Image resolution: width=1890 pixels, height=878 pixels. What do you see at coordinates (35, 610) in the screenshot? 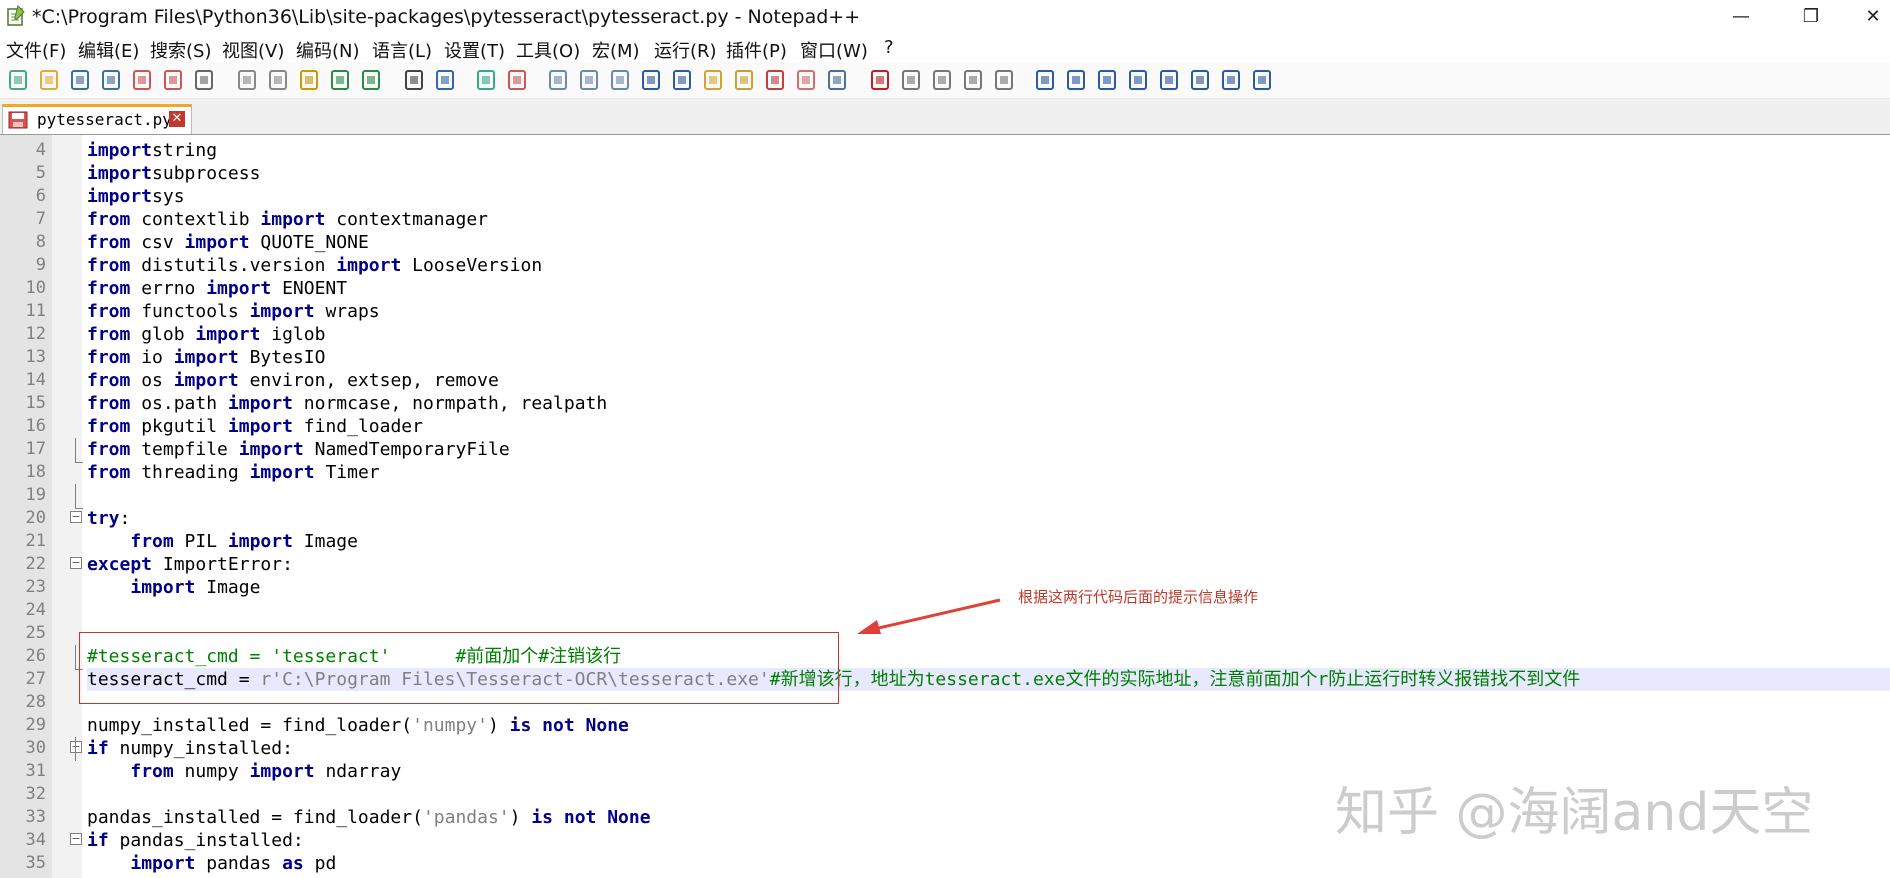
I see `line-number: 24` at bounding box center [35, 610].